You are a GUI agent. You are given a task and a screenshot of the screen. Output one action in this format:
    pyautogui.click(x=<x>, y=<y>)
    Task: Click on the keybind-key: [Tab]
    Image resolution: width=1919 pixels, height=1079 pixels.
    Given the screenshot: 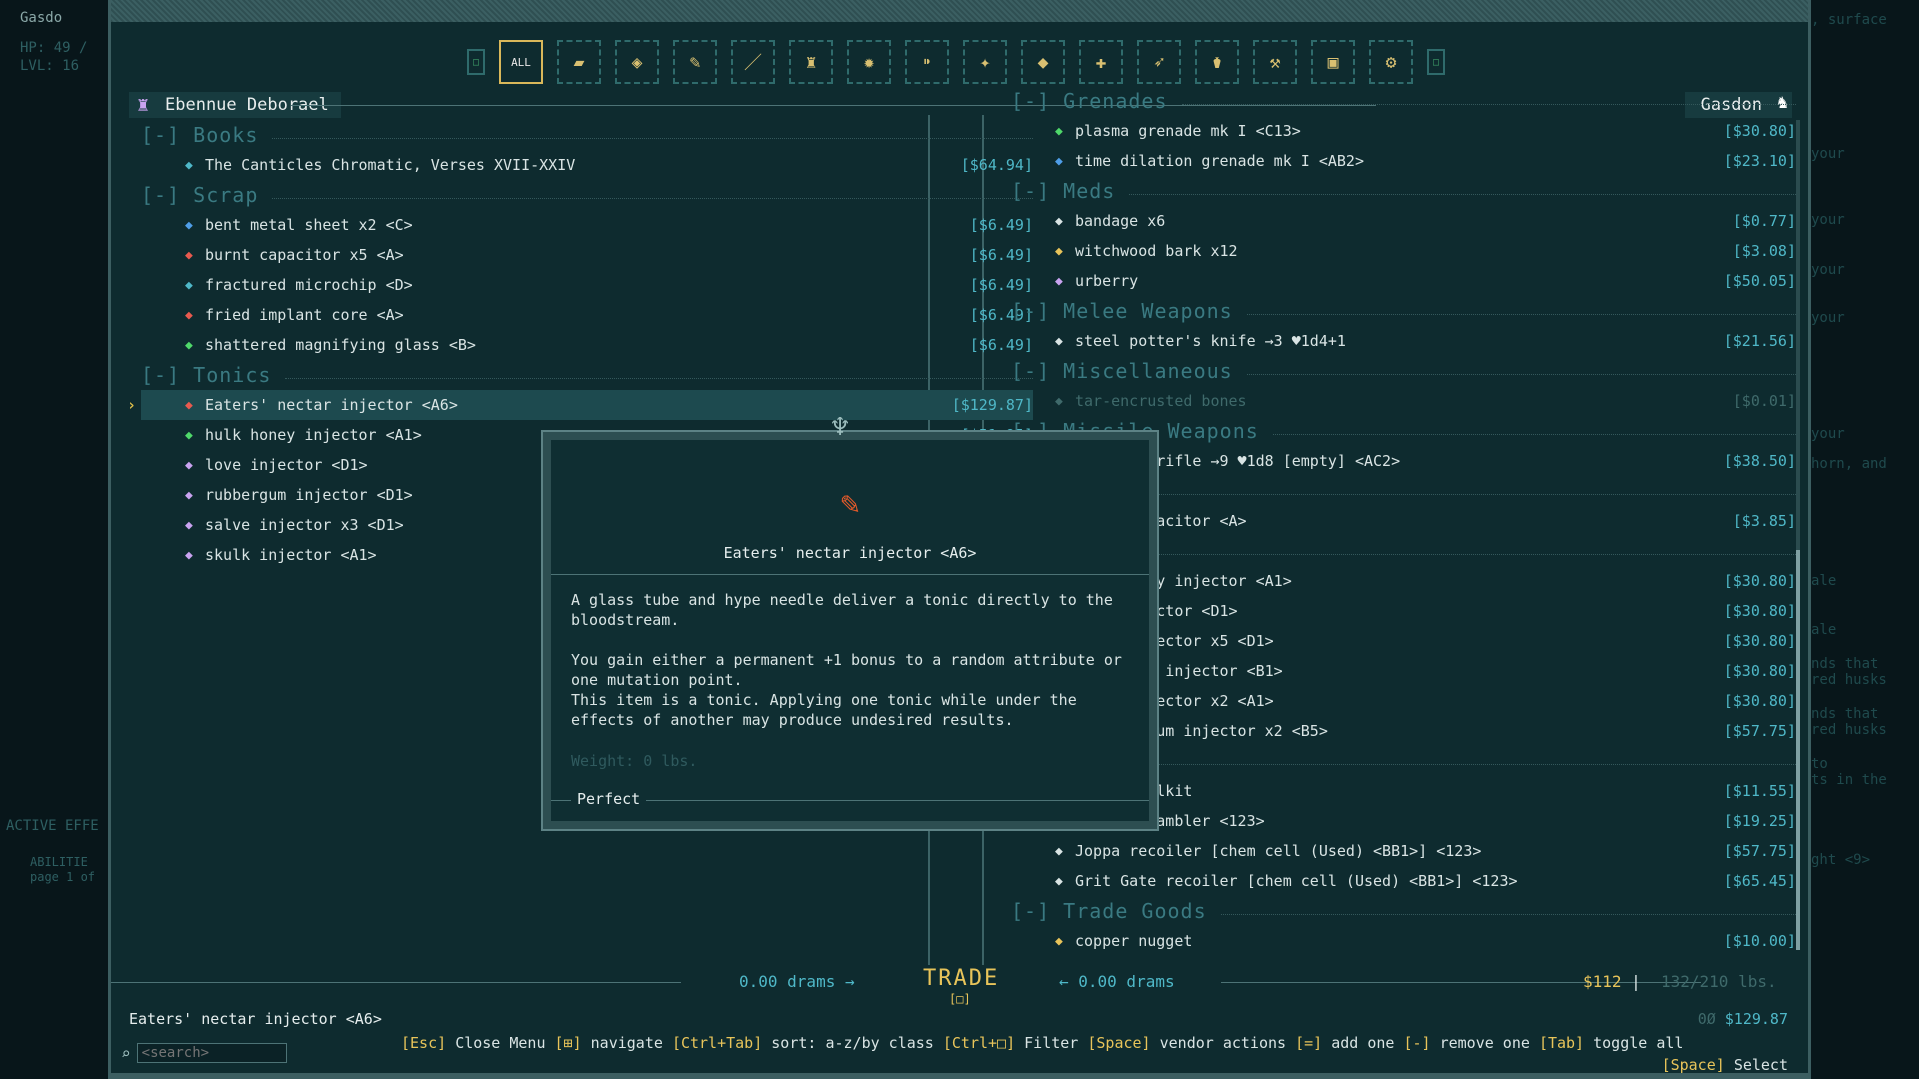 What is the action you would take?
    pyautogui.click(x=1561, y=1043)
    